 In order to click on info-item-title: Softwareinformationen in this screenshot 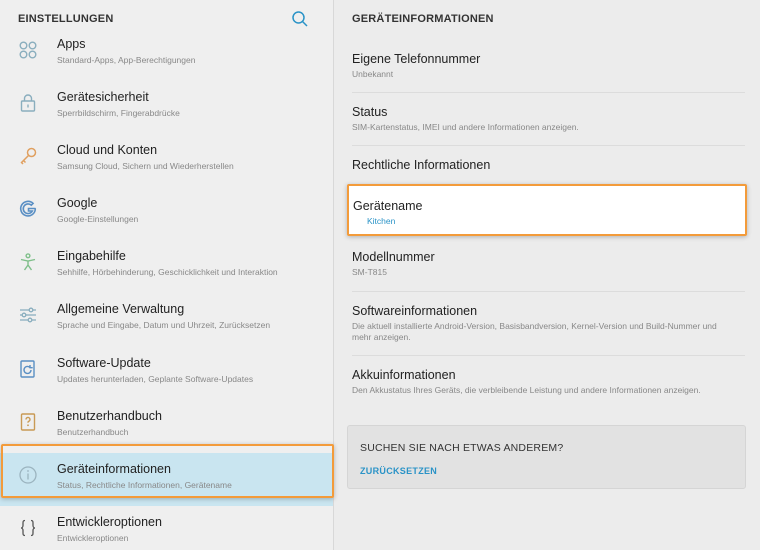, I will do `click(415, 311)`.